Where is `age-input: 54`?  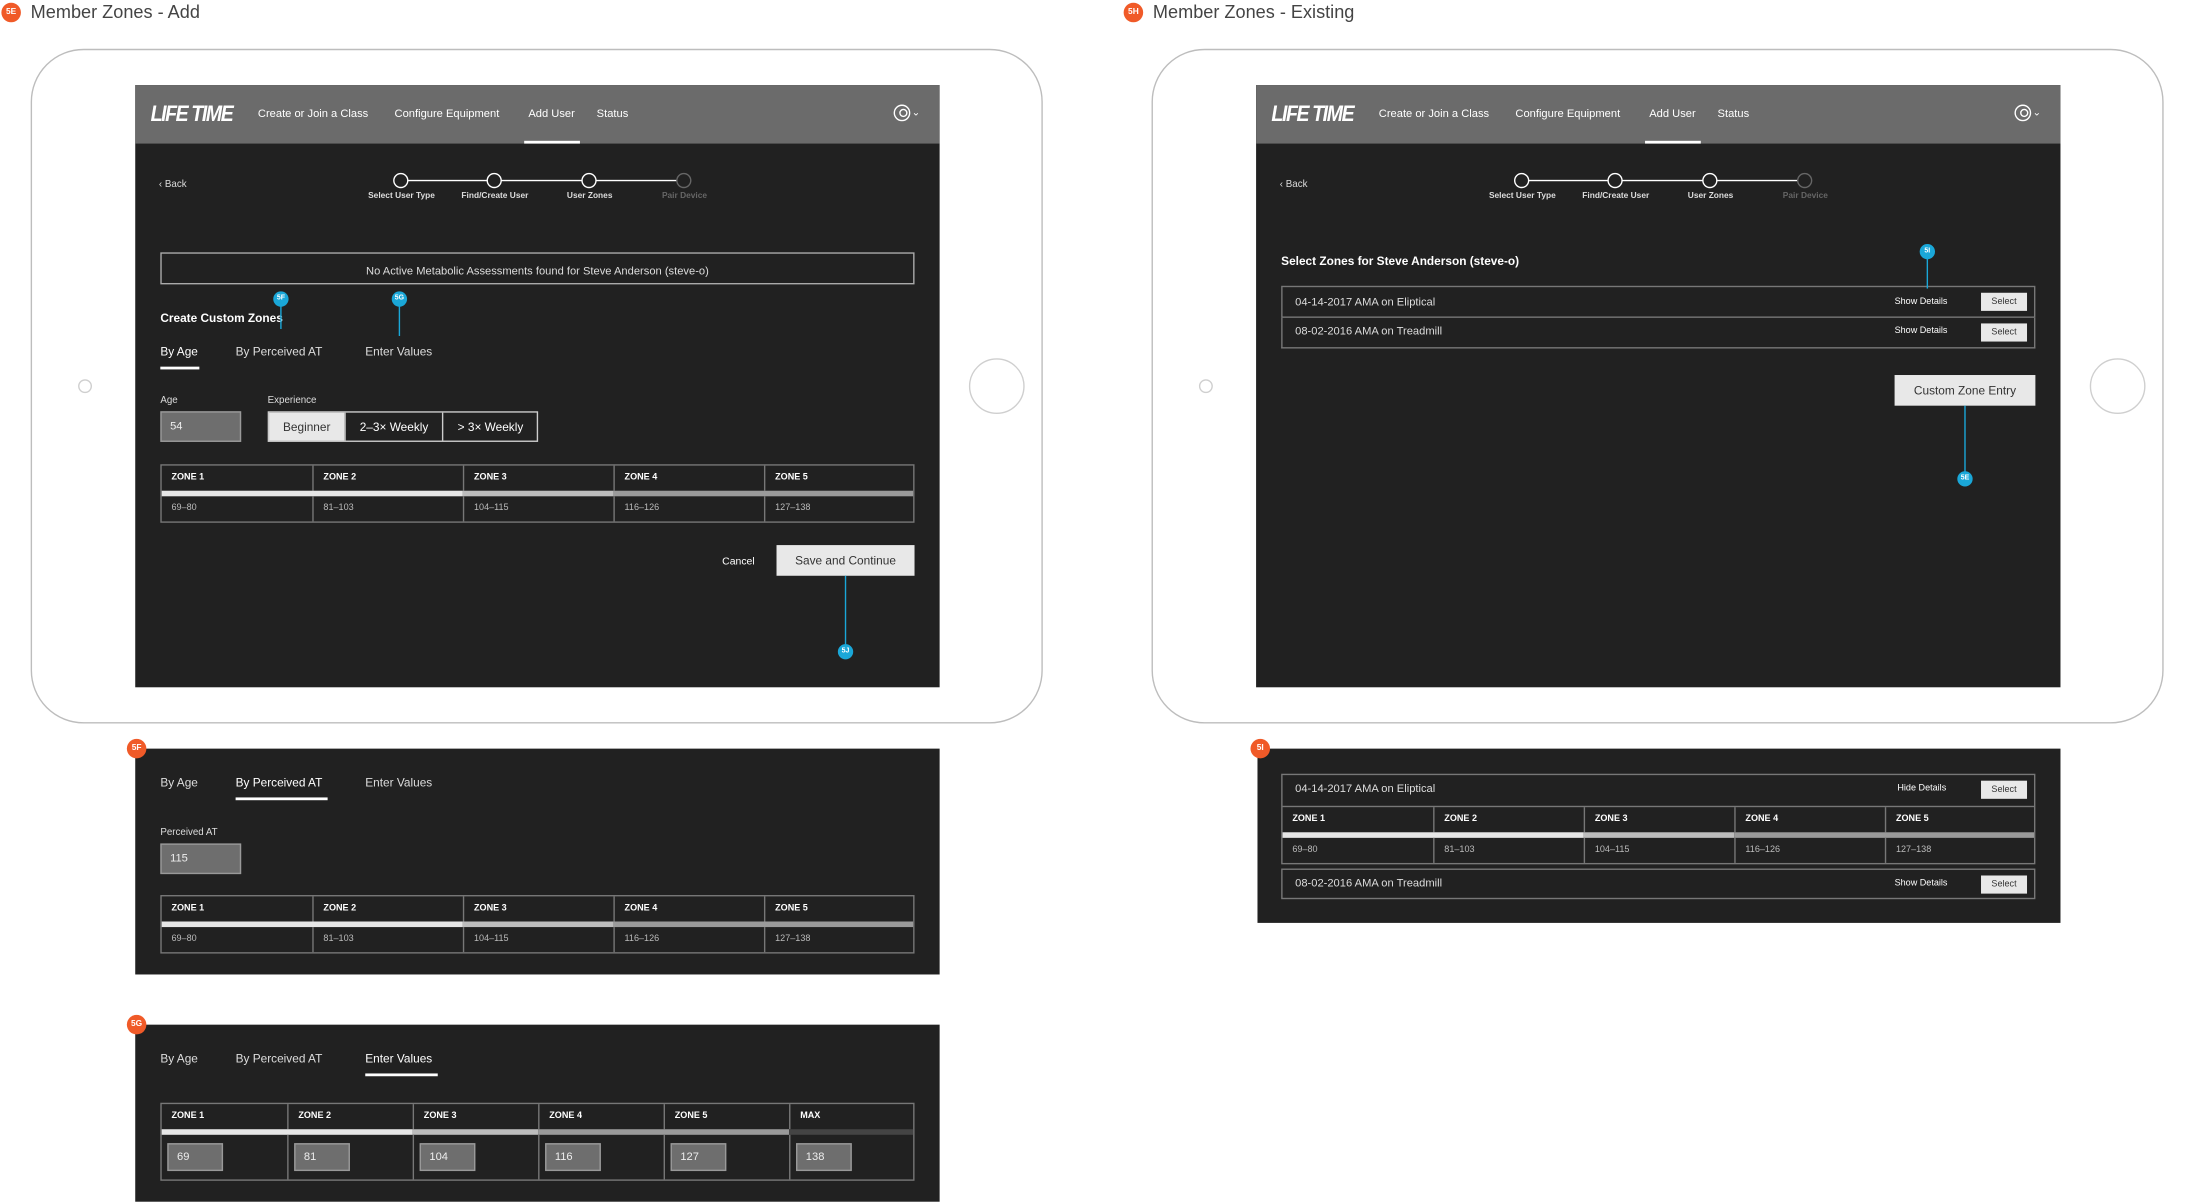
age-input: 54 is located at coordinates (201, 426).